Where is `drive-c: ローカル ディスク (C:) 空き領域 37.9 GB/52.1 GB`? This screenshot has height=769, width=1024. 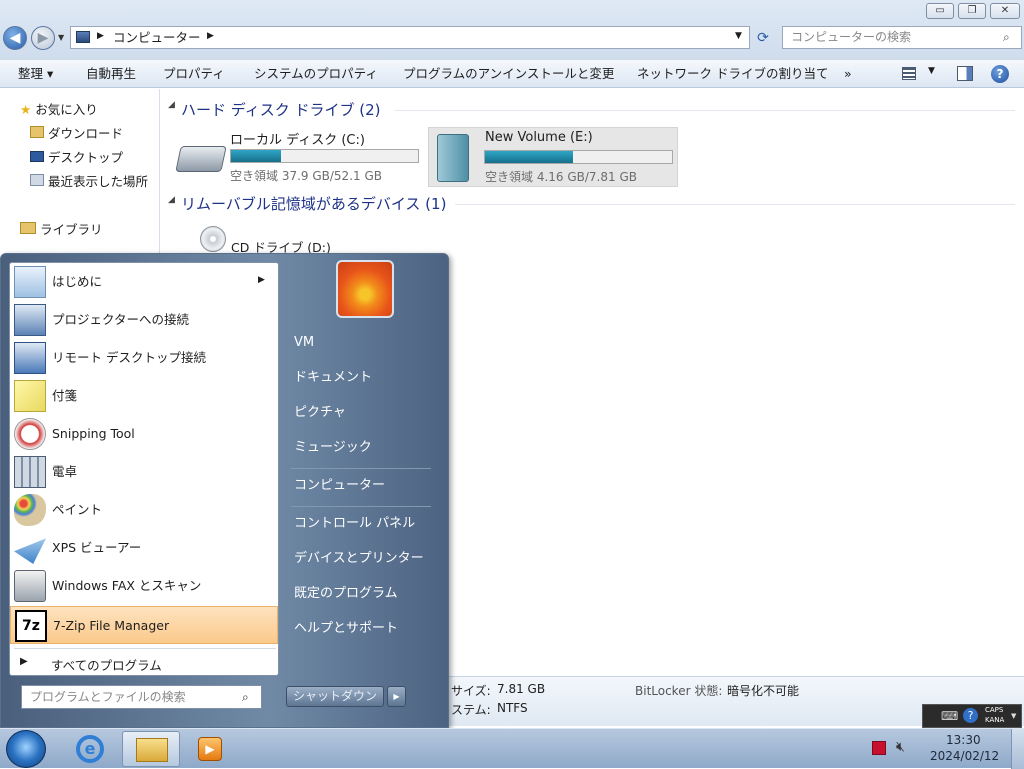 drive-c: ローカル ディスク (C:) 空き領域 37.9 GB/52.1 GB is located at coordinates (299, 156).